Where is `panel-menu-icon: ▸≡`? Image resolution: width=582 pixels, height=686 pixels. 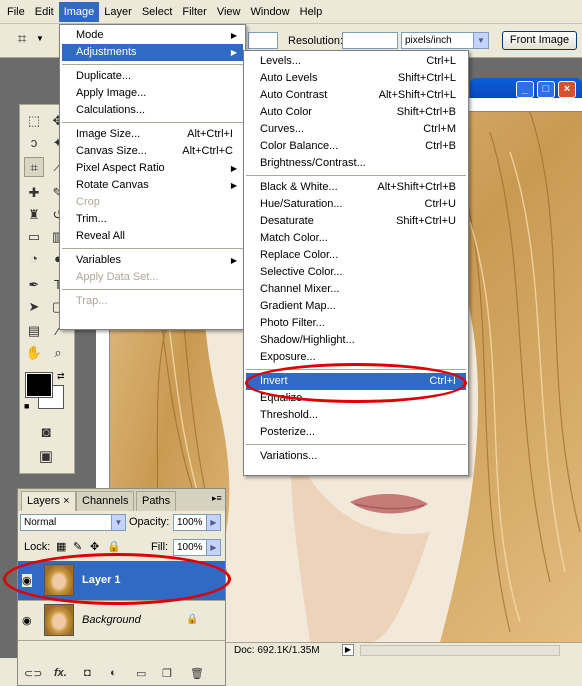
panel-menu-icon: ▸≡ is located at coordinates (217, 498).